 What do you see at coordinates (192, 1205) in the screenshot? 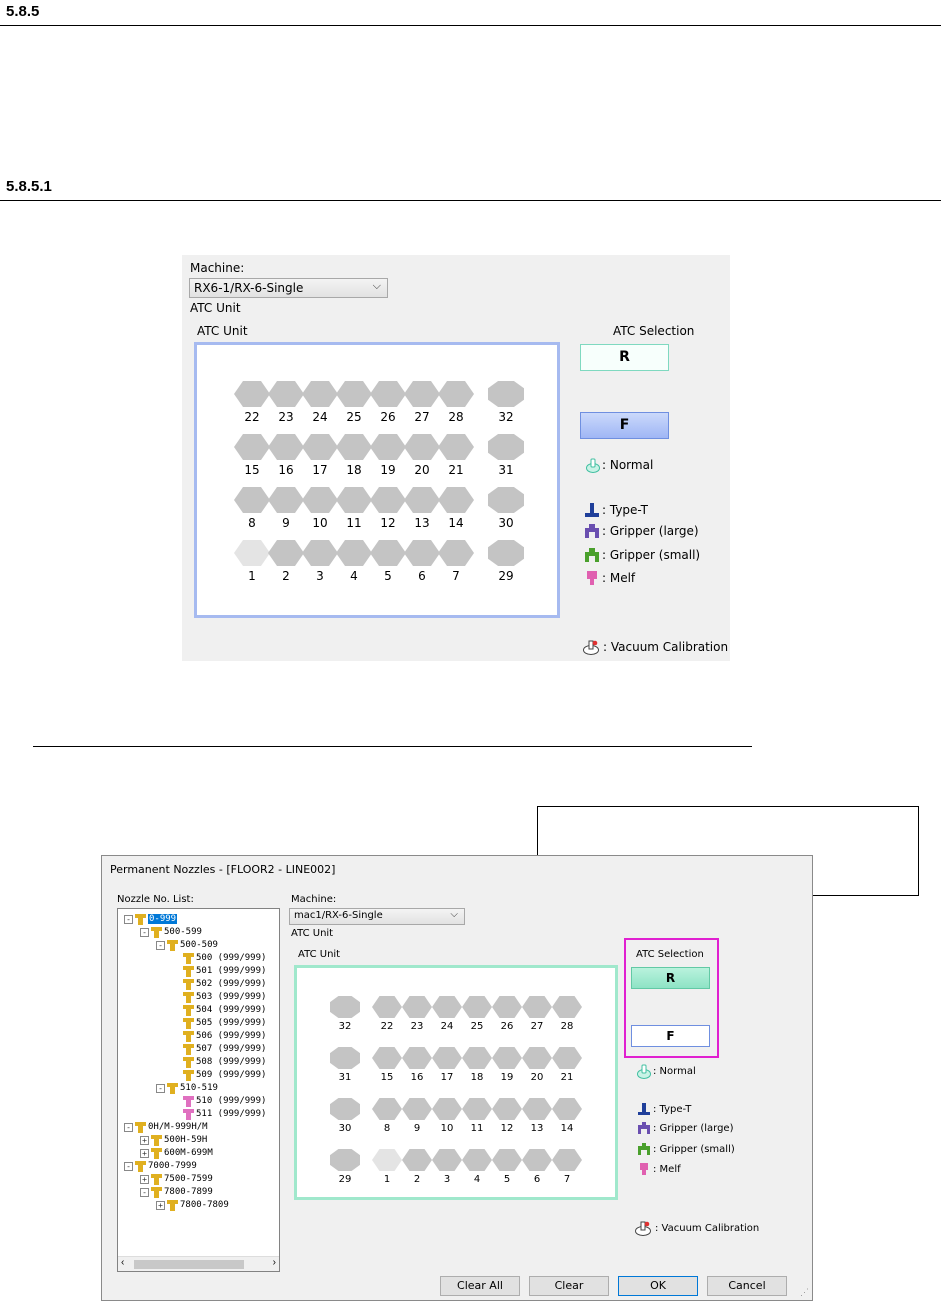
I see `tree-node: +7800-7809` at bounding box center [192, 1205].